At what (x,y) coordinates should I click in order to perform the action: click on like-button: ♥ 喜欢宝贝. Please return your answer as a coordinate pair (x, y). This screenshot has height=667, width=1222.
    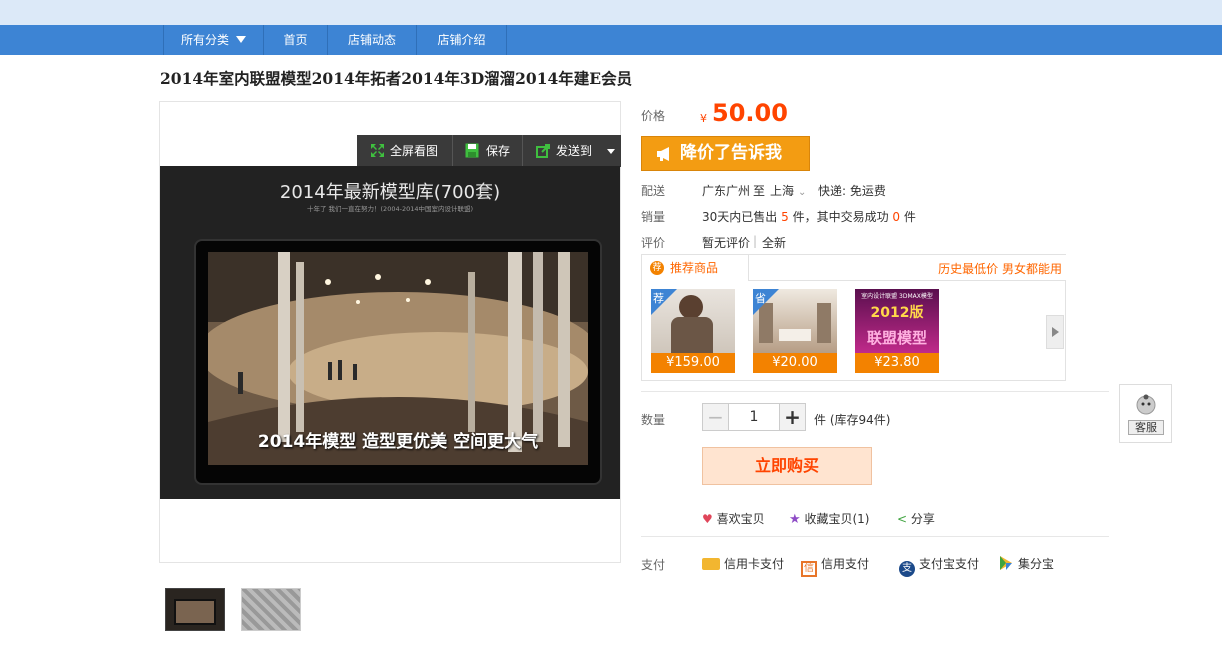
    Looking at the image, I should click on (733, 518).